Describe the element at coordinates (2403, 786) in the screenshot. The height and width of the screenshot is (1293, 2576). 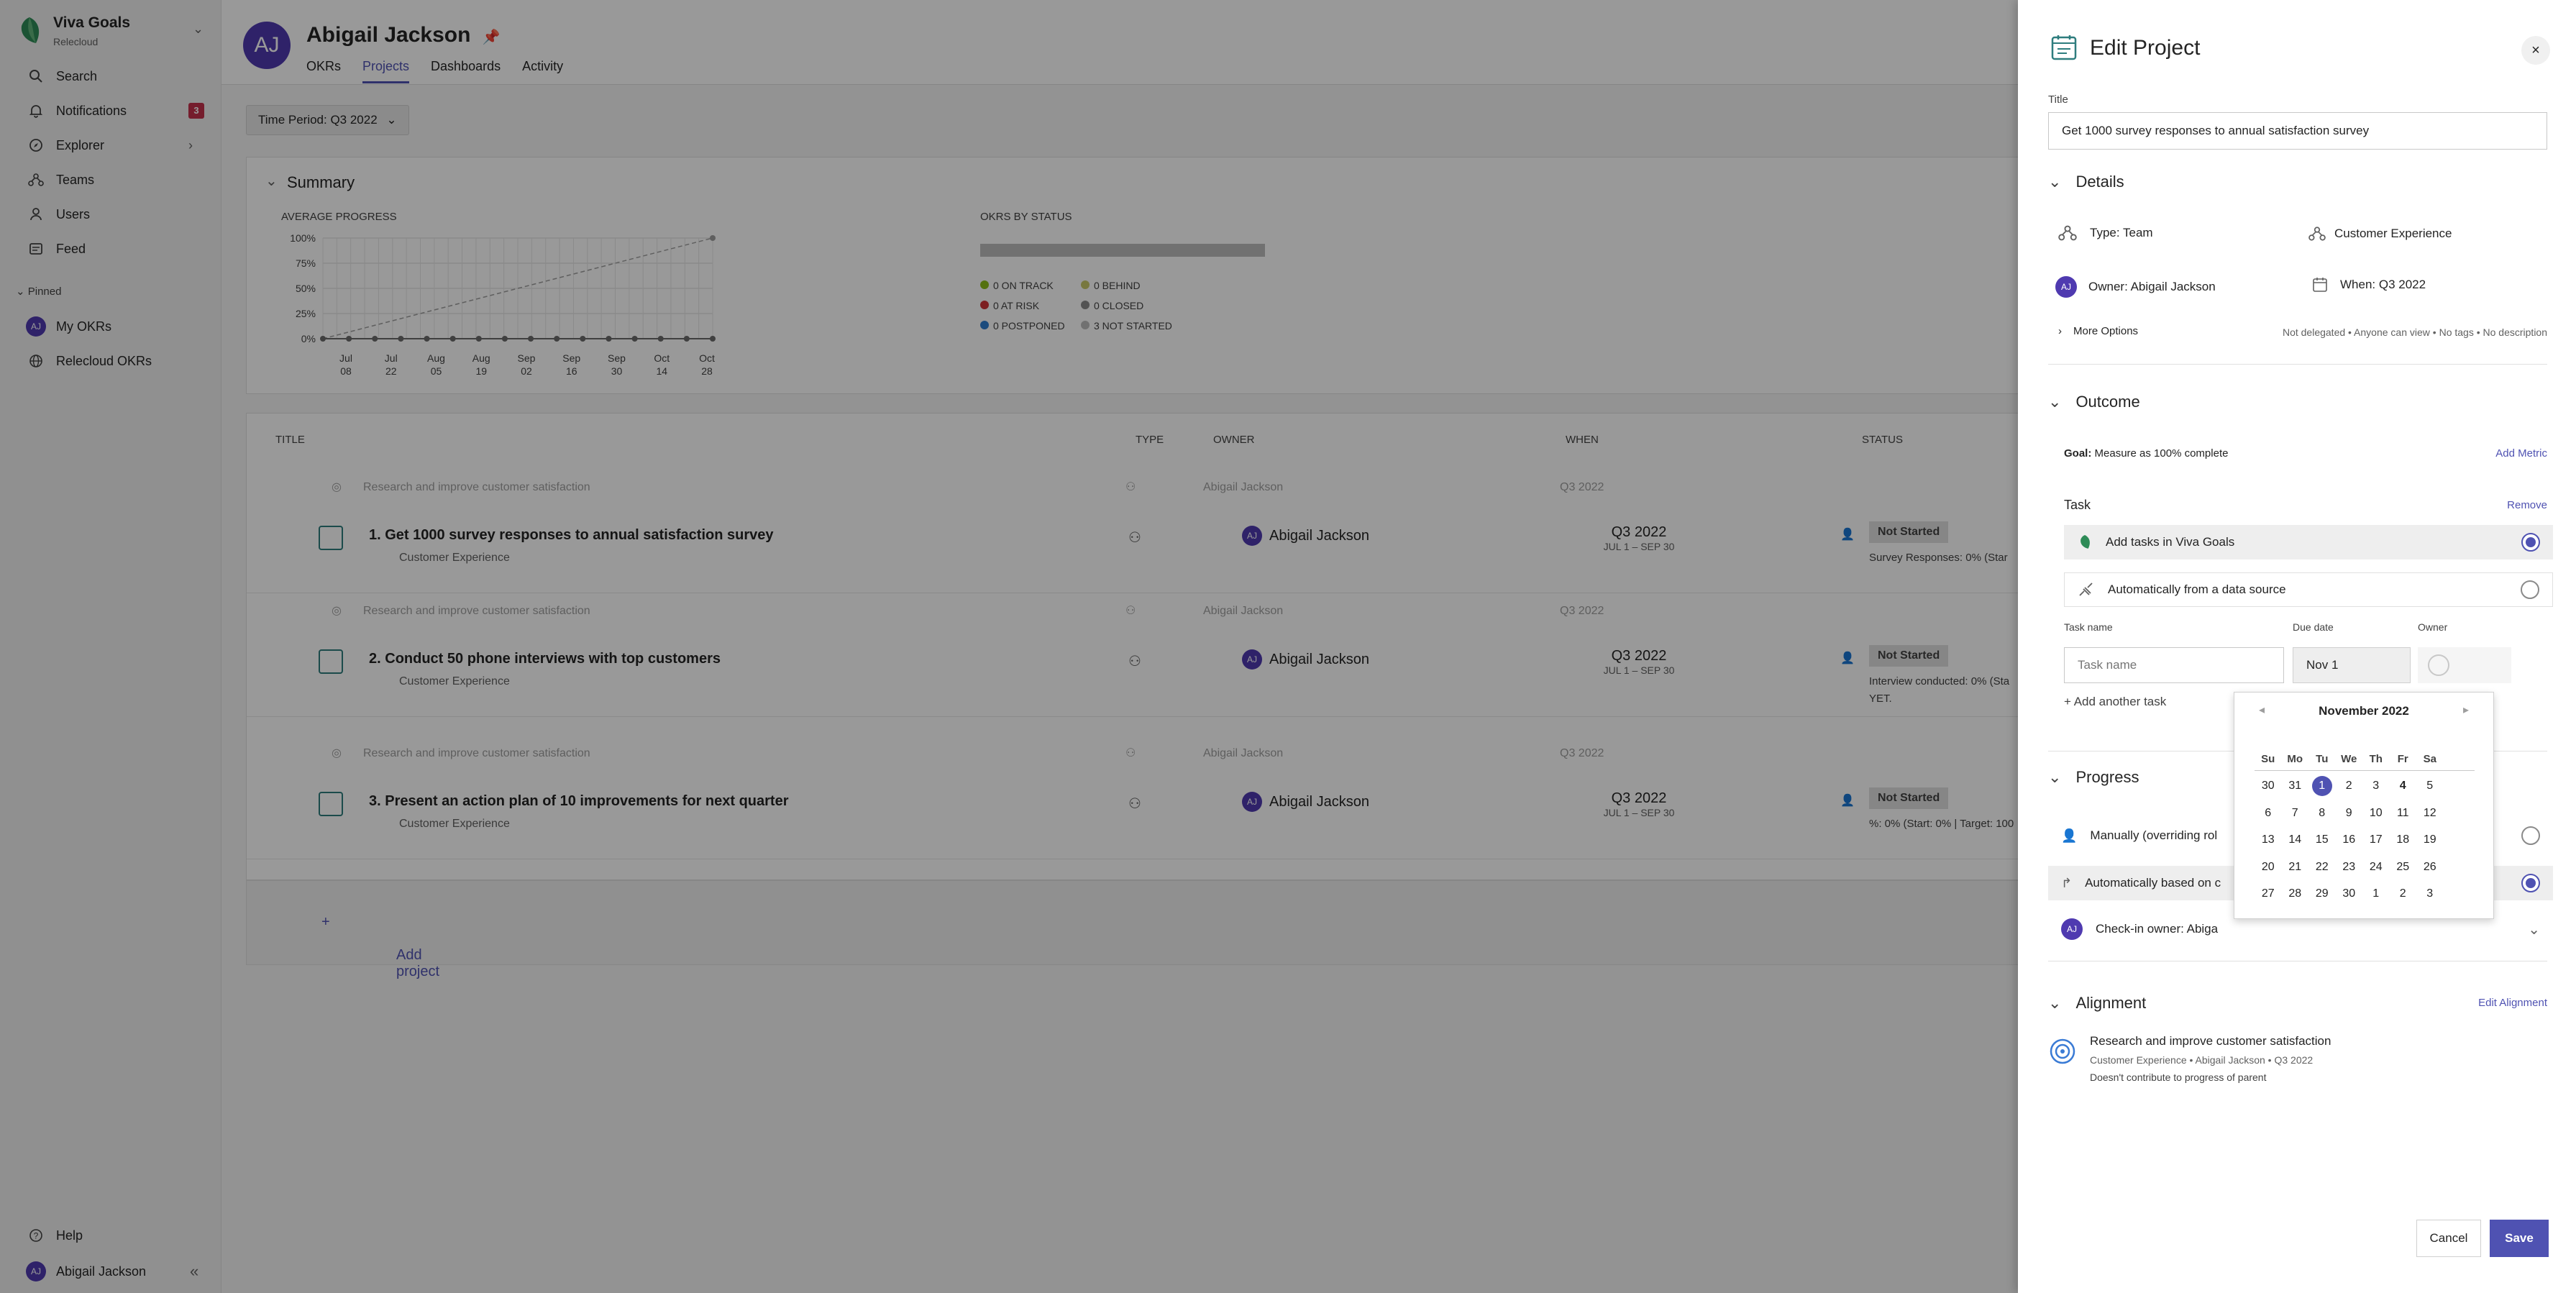
I see `calendar-day-today: 4` at that location.